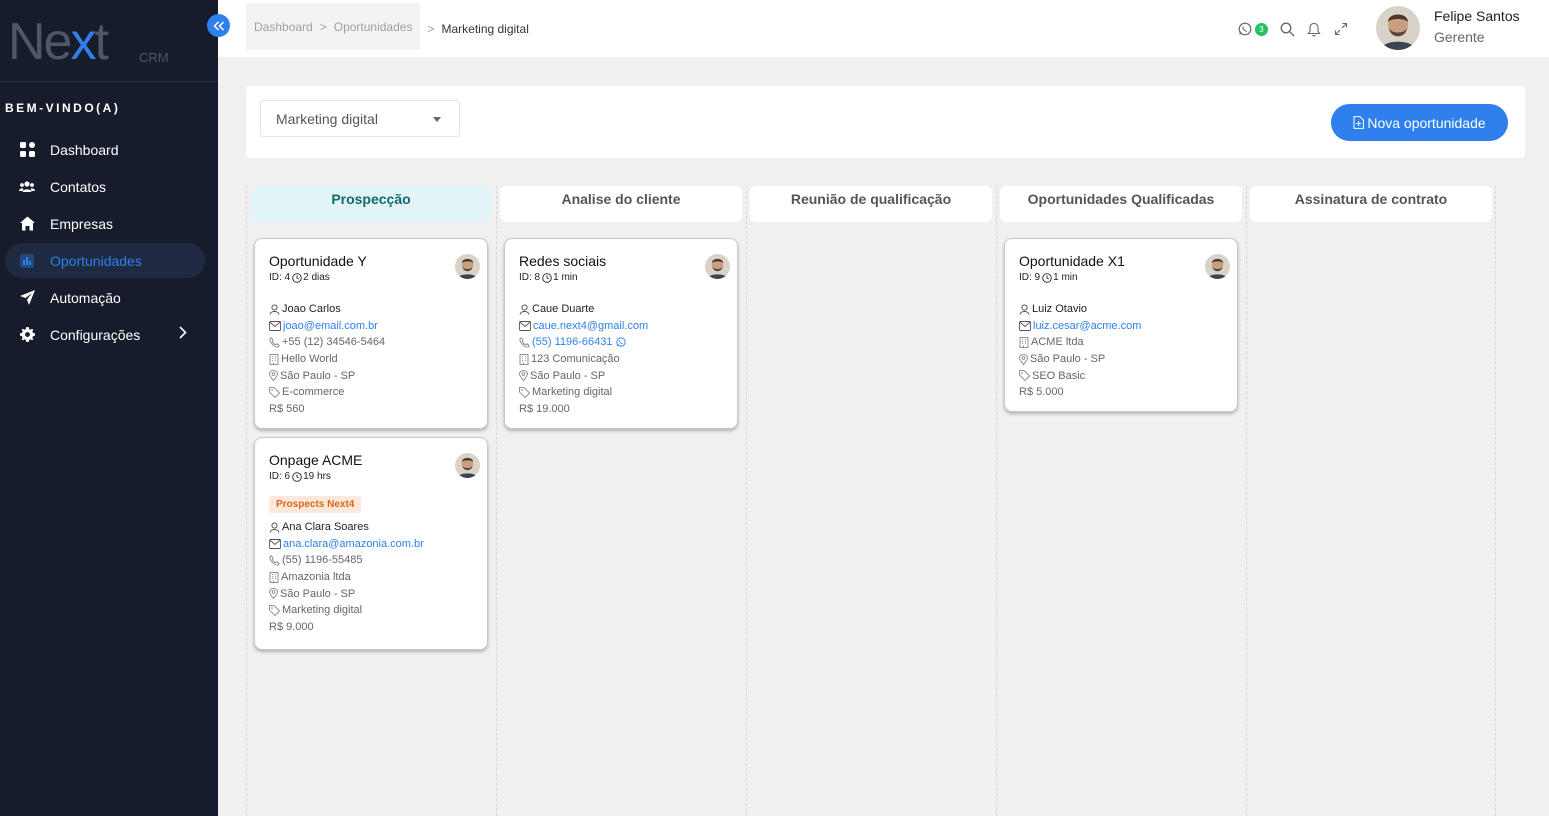 Image resolution: width=1549 pixels, height=816 pixels. Describe the element at coordinates (105, 260) in the screenshot. I see `sidebar-item-oportunidades: Oportunidades` at that location.